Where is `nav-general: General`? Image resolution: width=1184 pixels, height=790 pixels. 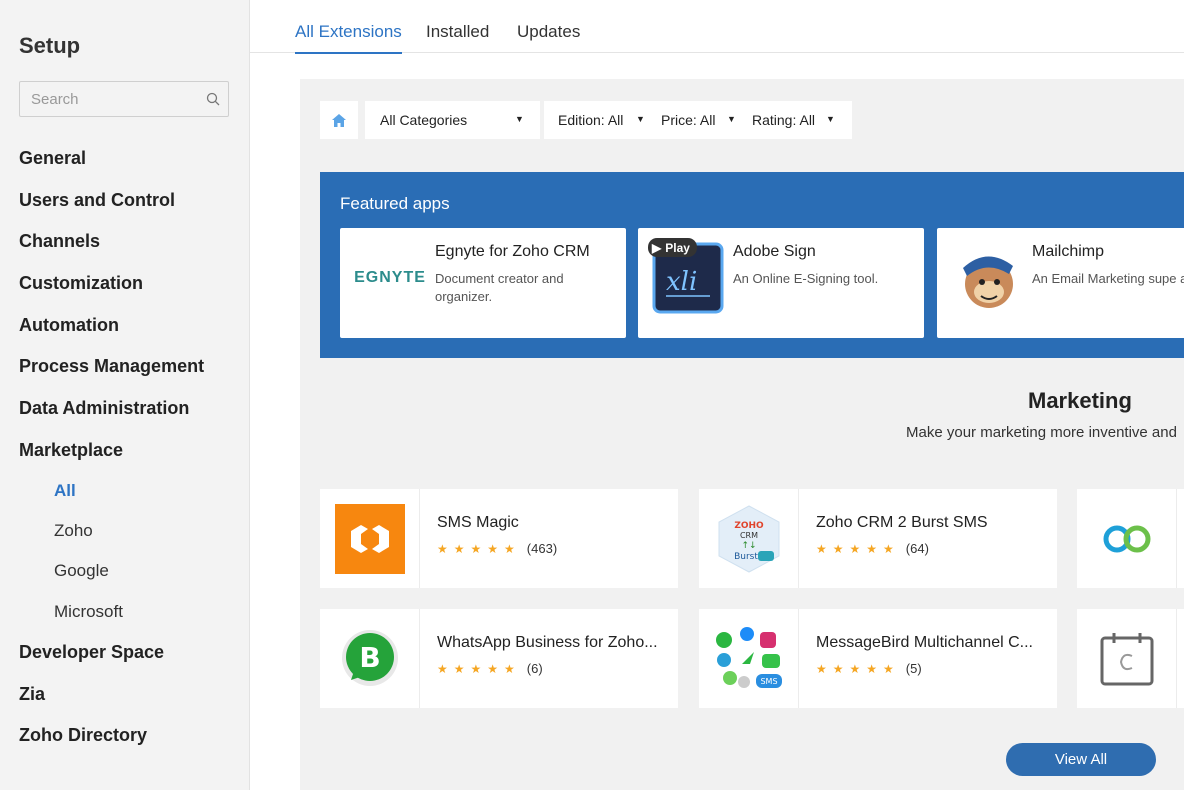
nav-general: General is located at coordinates (52, 158).